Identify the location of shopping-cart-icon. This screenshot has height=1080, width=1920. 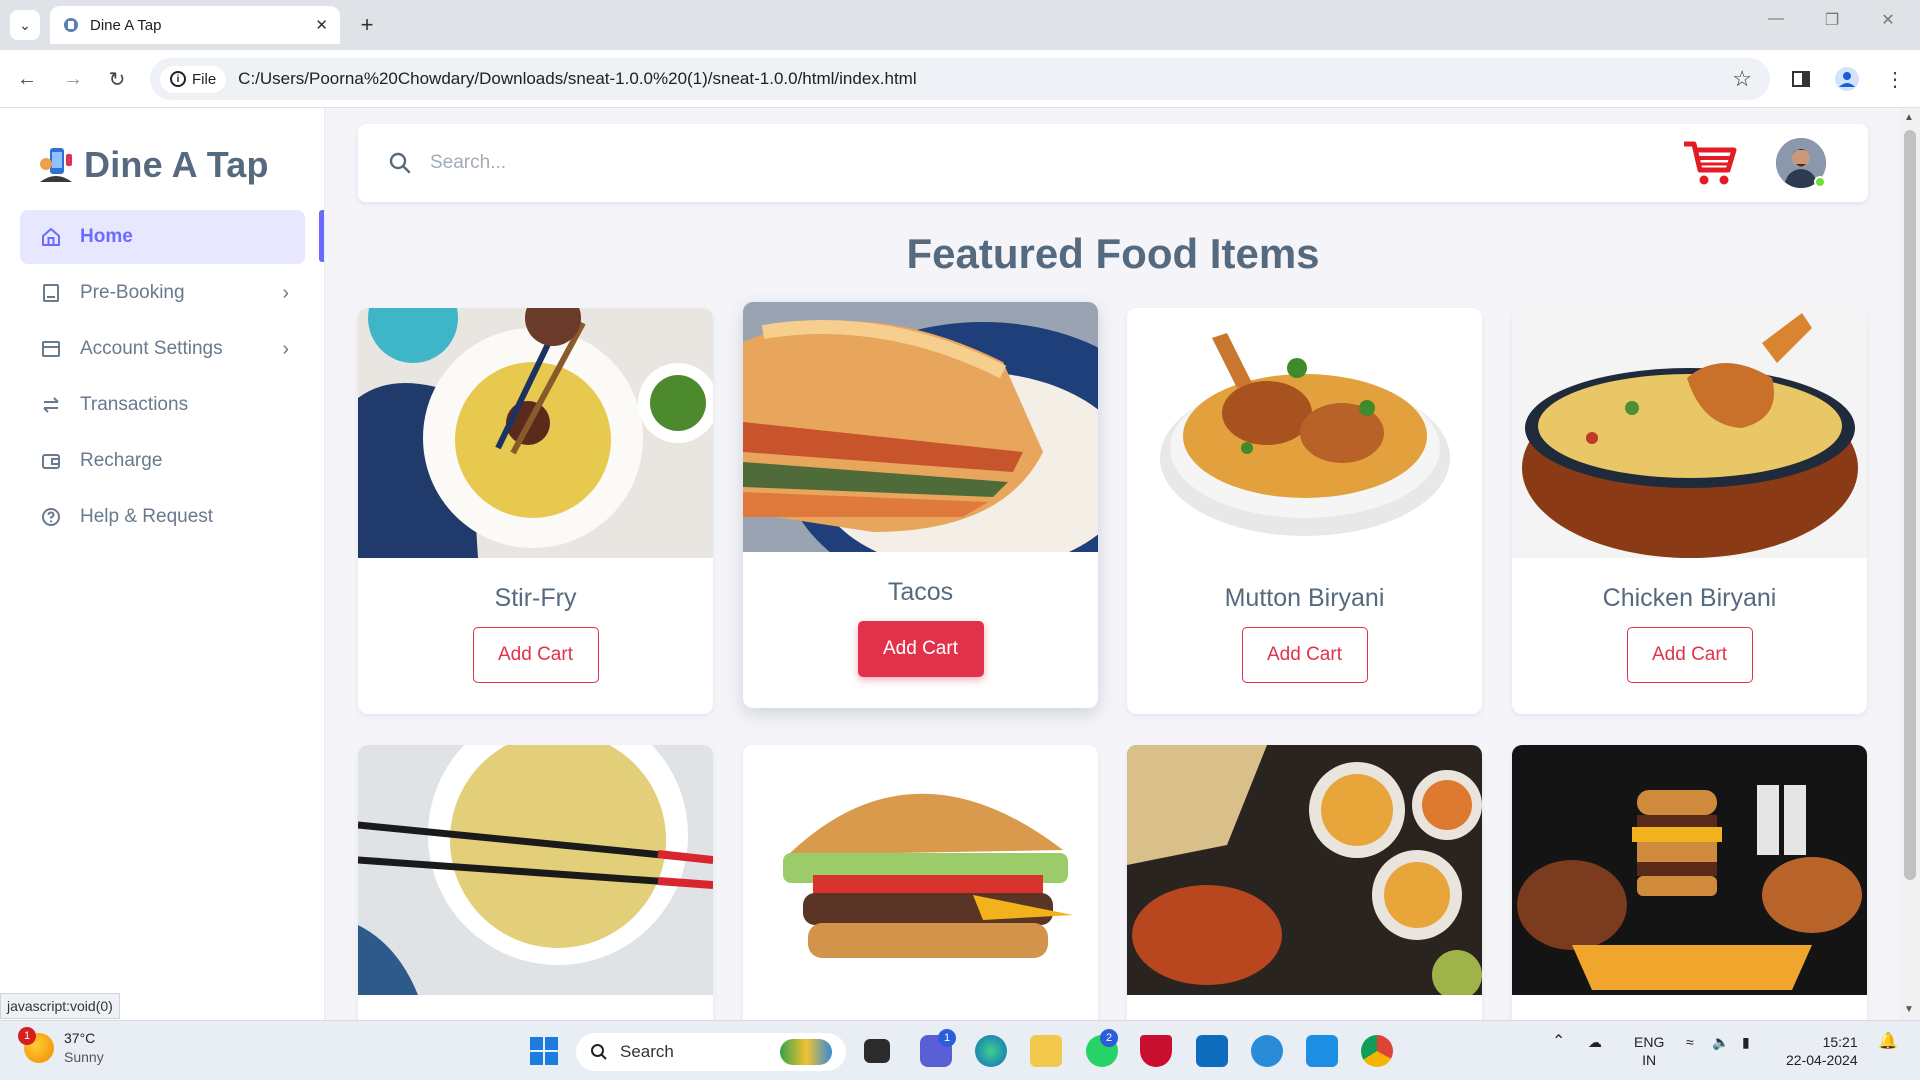
(1710, 163).